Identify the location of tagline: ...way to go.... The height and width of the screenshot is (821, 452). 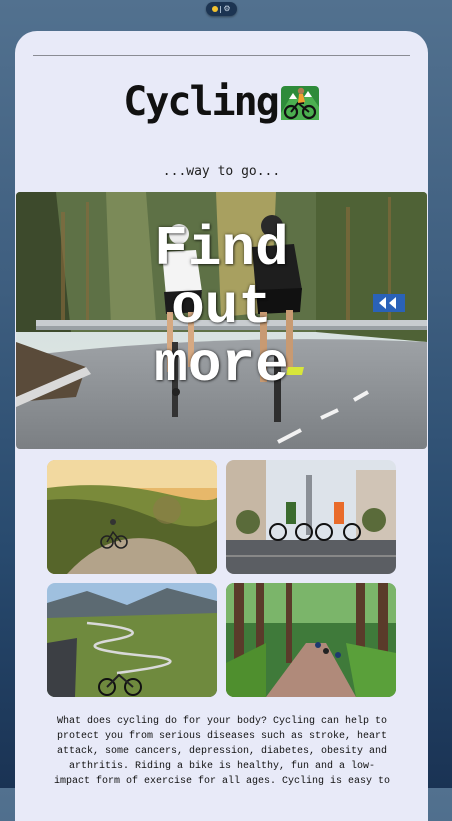
(221, 171).